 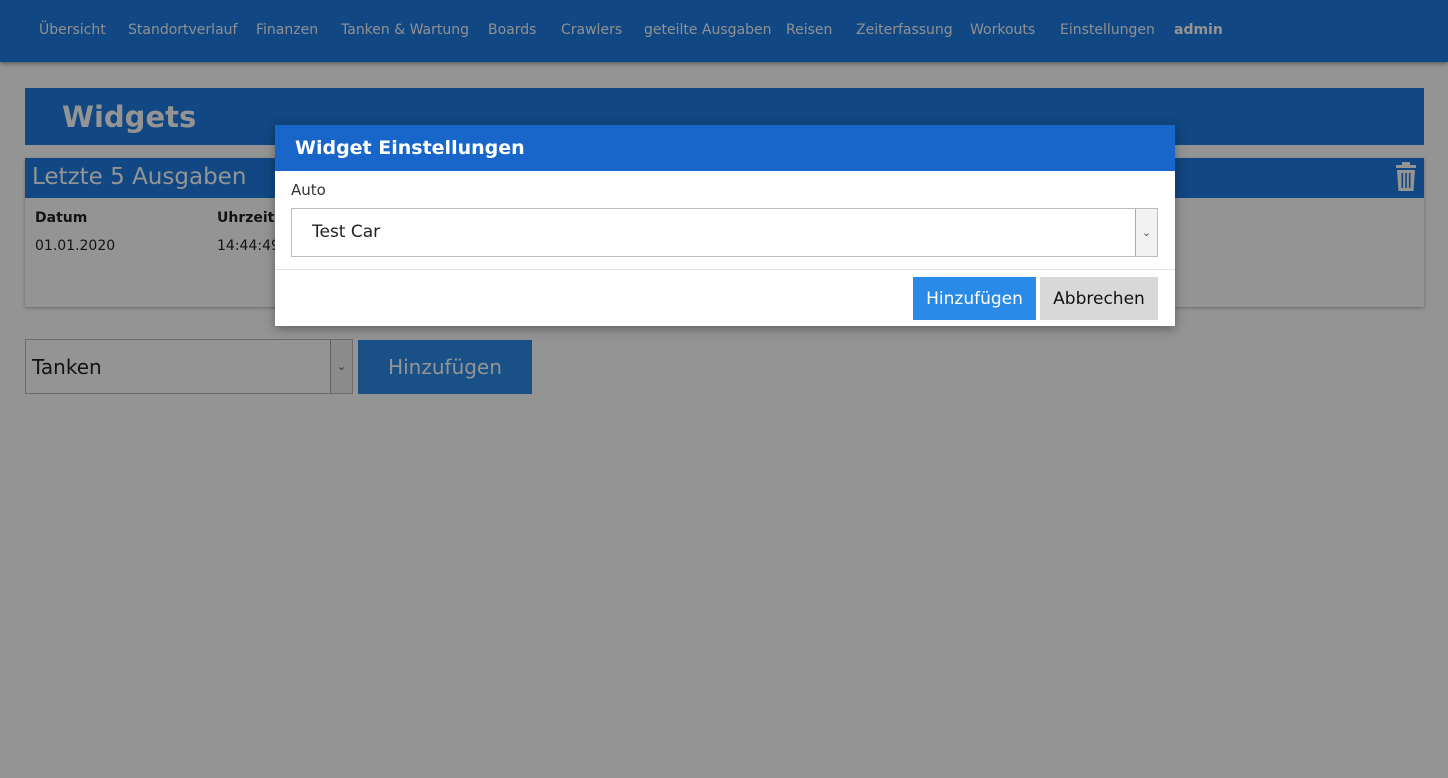 I want to click on auto-select: Test Car ⌄, so click(x=724, y=232).